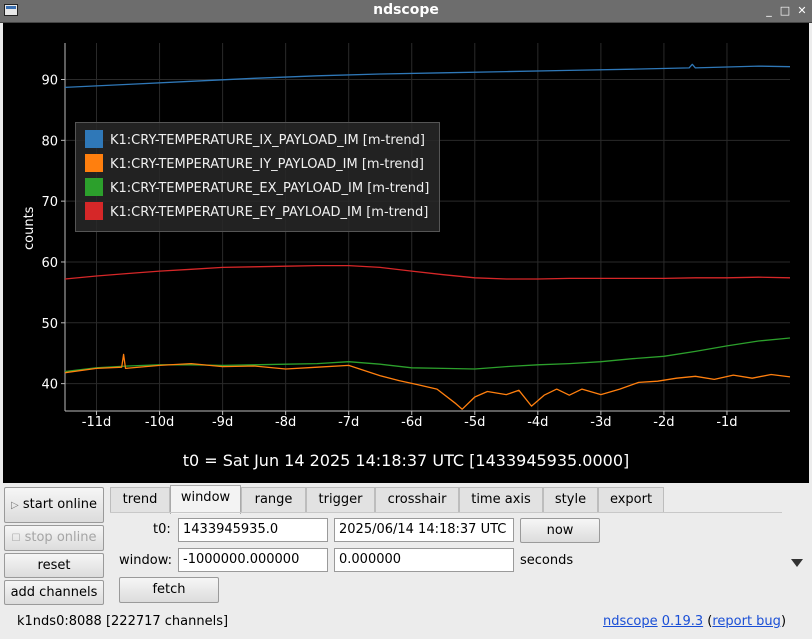 The width and height of the screenshot is (812, 639). I want to click on status-bar: k1nds0:8088 [222717 channels], so click(122, 621).